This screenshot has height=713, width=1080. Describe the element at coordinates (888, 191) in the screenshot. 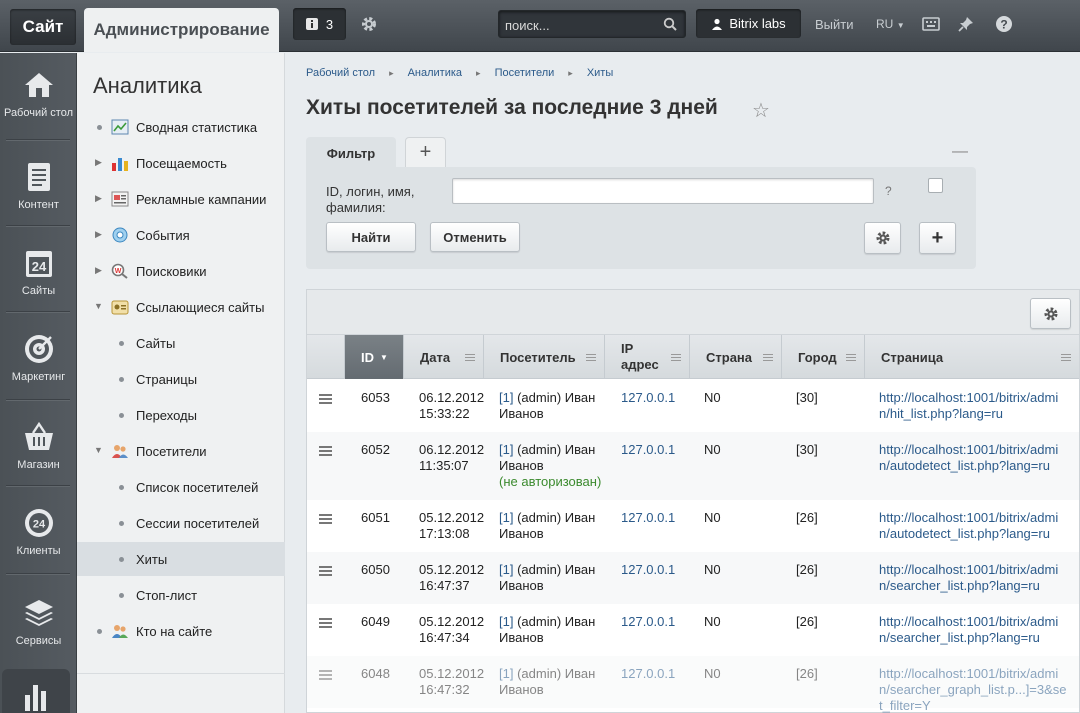

I see `filter-help-icon: ?` at that location.